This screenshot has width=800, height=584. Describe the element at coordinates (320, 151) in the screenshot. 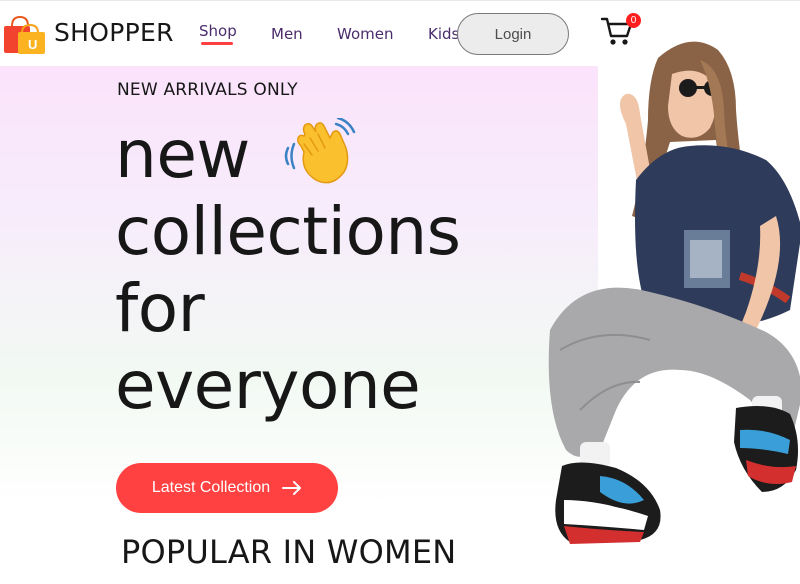

I see `waving-hand-icon` at that location.